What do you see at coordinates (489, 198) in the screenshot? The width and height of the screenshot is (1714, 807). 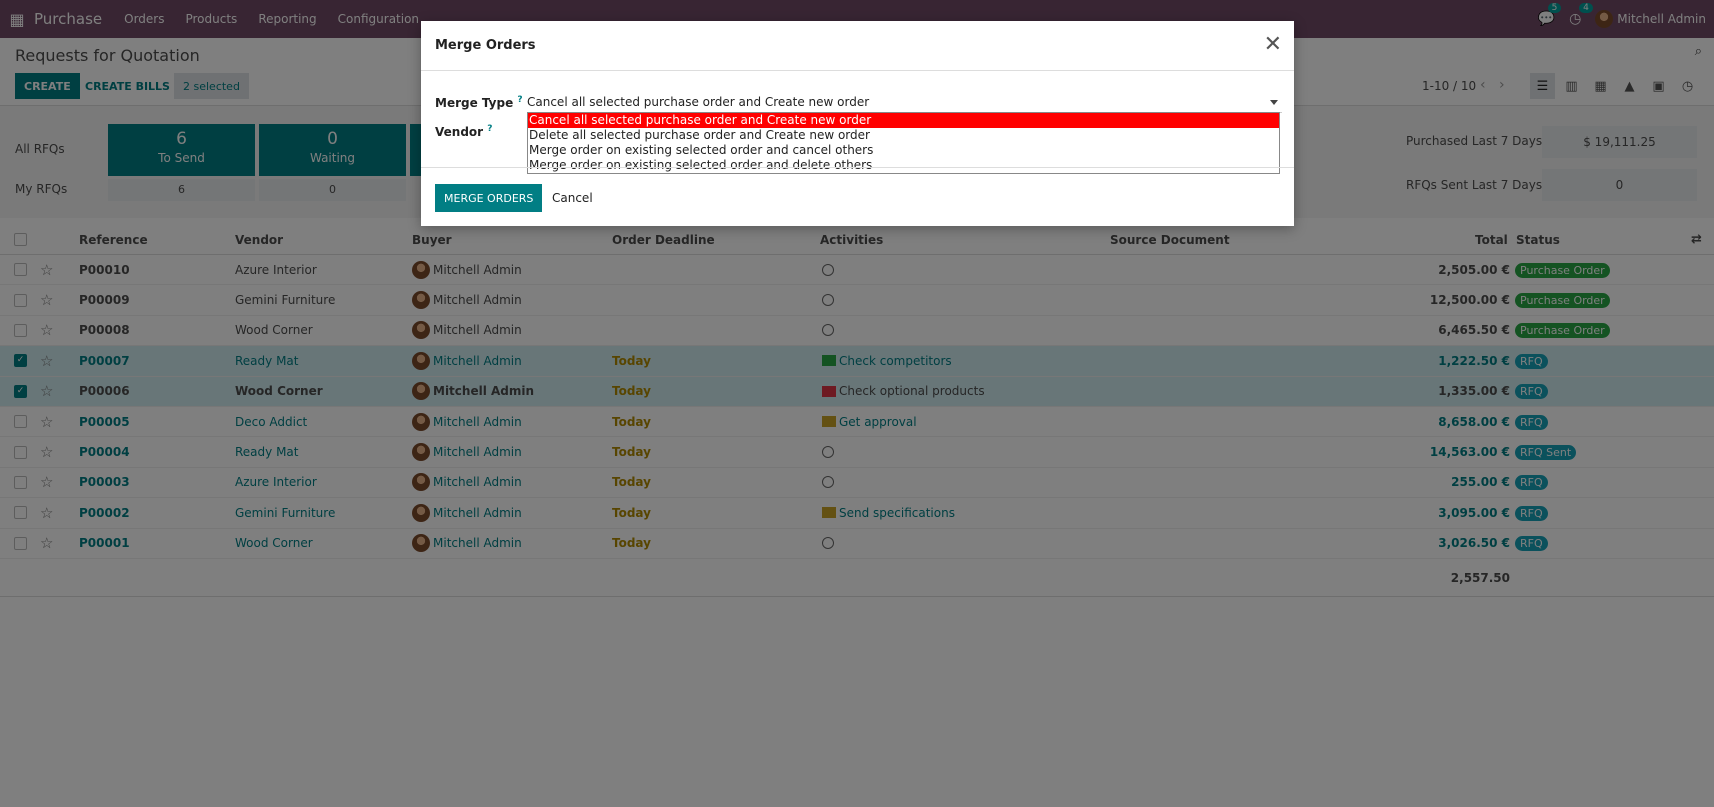 I see `merge-orders-button: MERGE ORDERS` at bounding box center [489, 198].